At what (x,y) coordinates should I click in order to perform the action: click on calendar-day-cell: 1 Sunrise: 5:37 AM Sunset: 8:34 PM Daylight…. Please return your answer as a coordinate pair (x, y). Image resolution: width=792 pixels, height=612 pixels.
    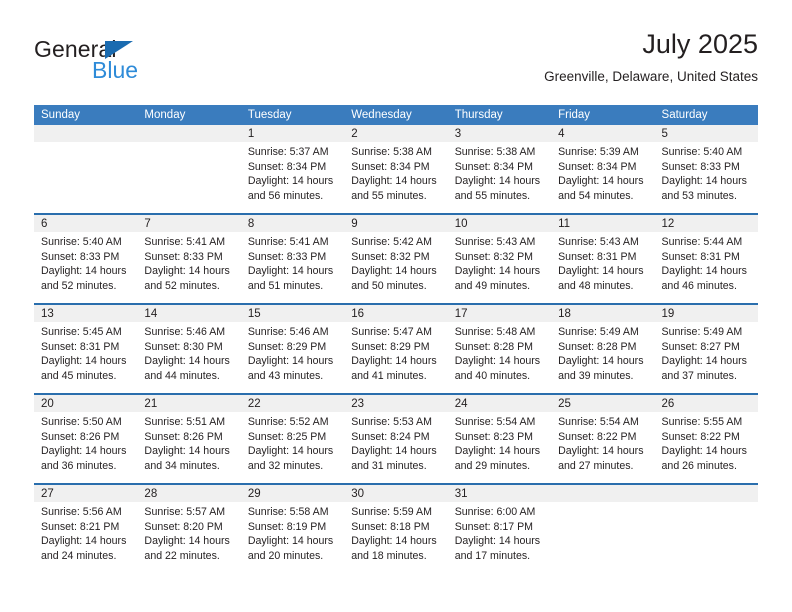
    Looking at the image, I should click on (292, 169).